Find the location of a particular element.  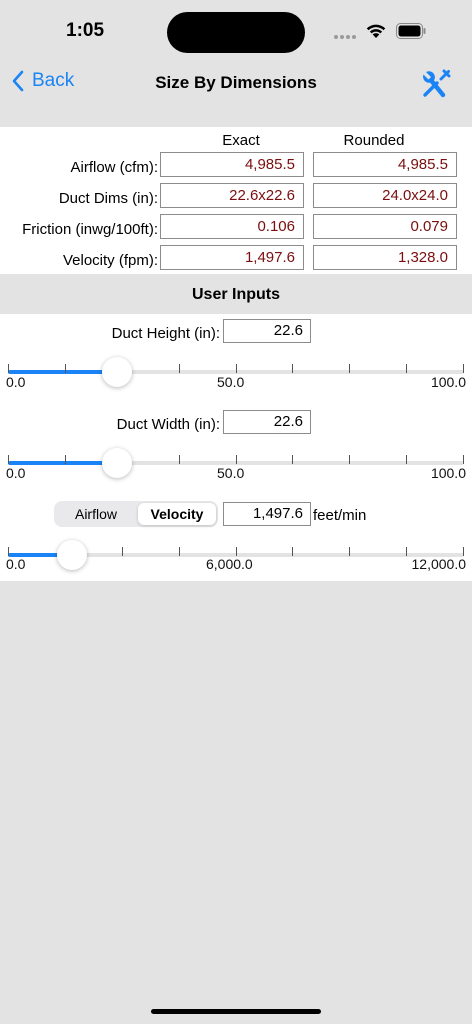

section-header-user-inputs: User Inputs is located at coordinates (235, 294).